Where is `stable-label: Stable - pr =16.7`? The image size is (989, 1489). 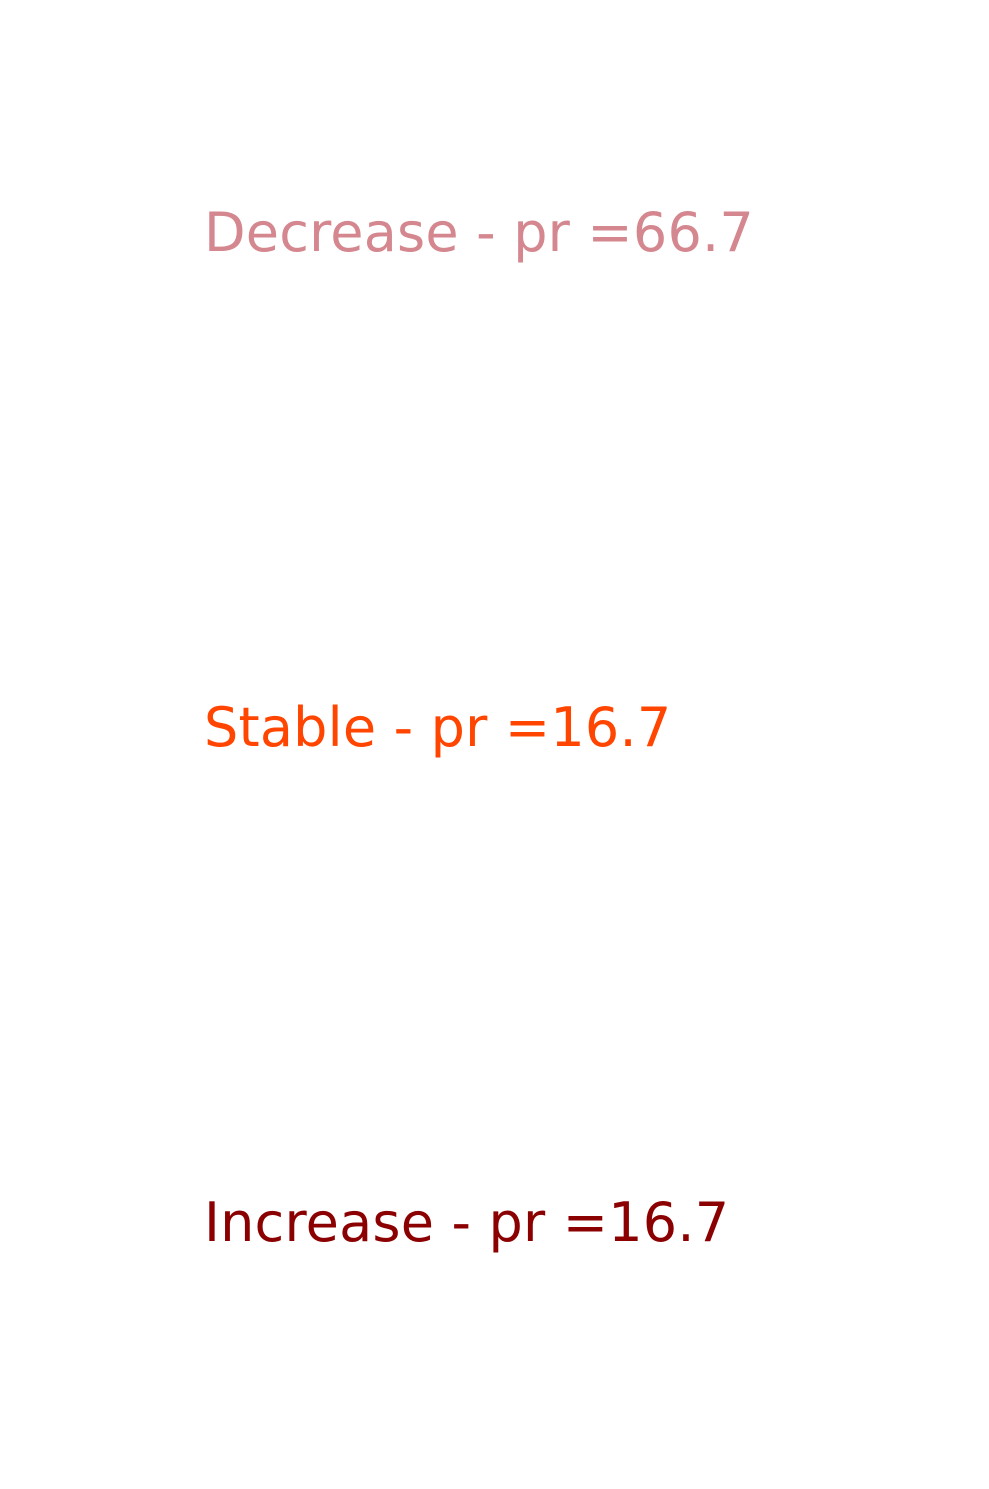
stable-label: Stable - pr =16.7 is located at coordinates (438, 727).